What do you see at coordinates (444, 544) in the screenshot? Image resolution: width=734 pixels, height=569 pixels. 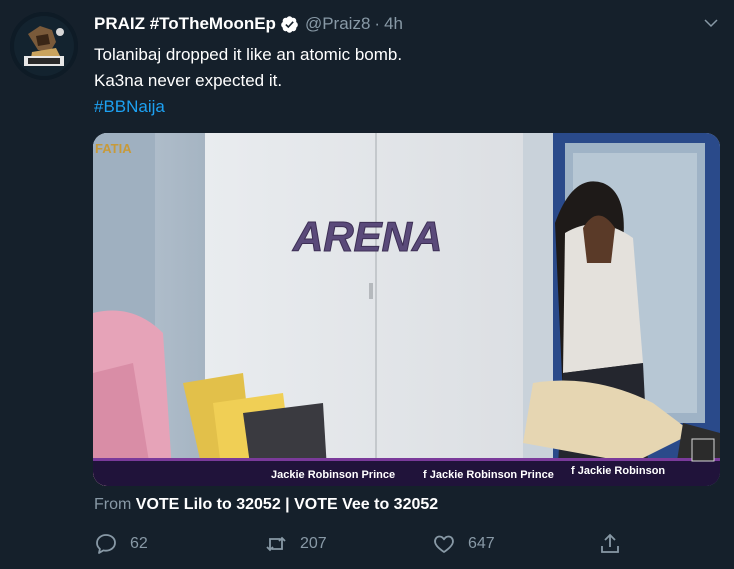 I see `heart-icon` at bounding box center [444, 544].